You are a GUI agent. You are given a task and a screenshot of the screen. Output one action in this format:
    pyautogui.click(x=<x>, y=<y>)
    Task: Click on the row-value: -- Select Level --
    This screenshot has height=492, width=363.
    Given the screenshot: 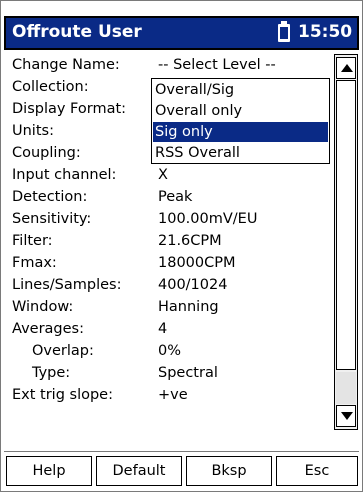 What is the action you would take?
    pyautogui.click(x=217, y=65)
    